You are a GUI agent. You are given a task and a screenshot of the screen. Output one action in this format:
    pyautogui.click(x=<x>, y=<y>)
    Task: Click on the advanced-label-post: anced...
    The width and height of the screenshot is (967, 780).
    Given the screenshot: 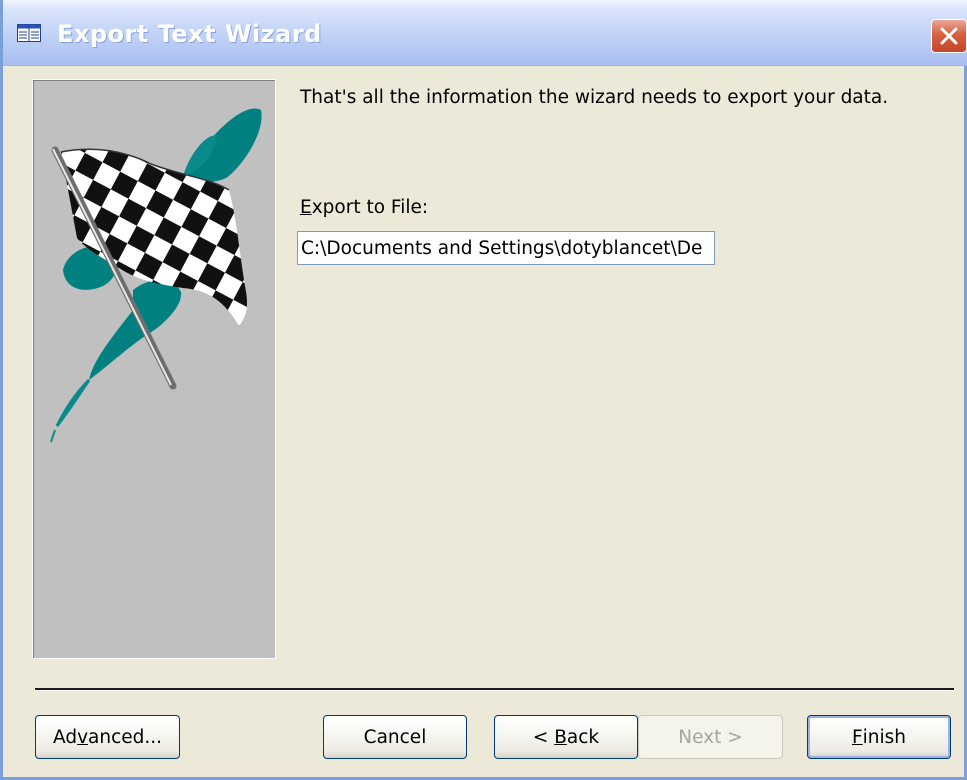 What is the action you would take?
    pyautogui.click(x=125, y=737)
    